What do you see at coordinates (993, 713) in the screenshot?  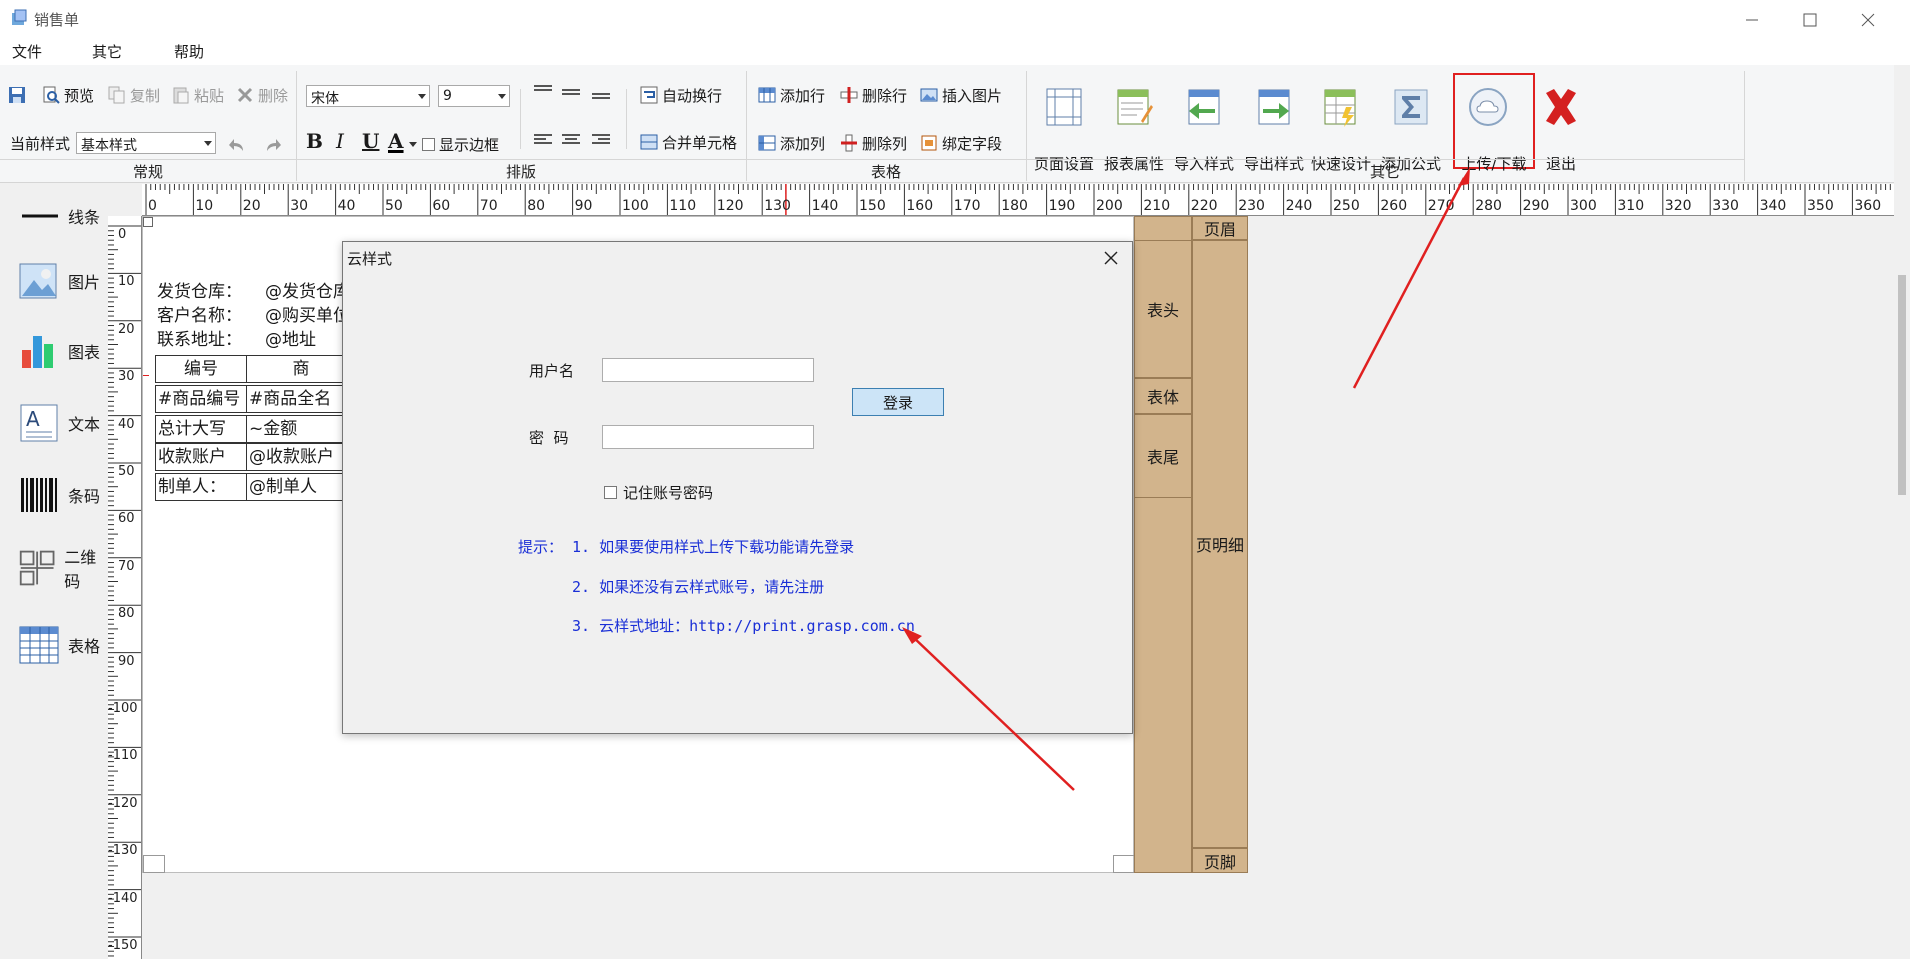 I see `arrow-line-address` at bounding box center [993, 713].